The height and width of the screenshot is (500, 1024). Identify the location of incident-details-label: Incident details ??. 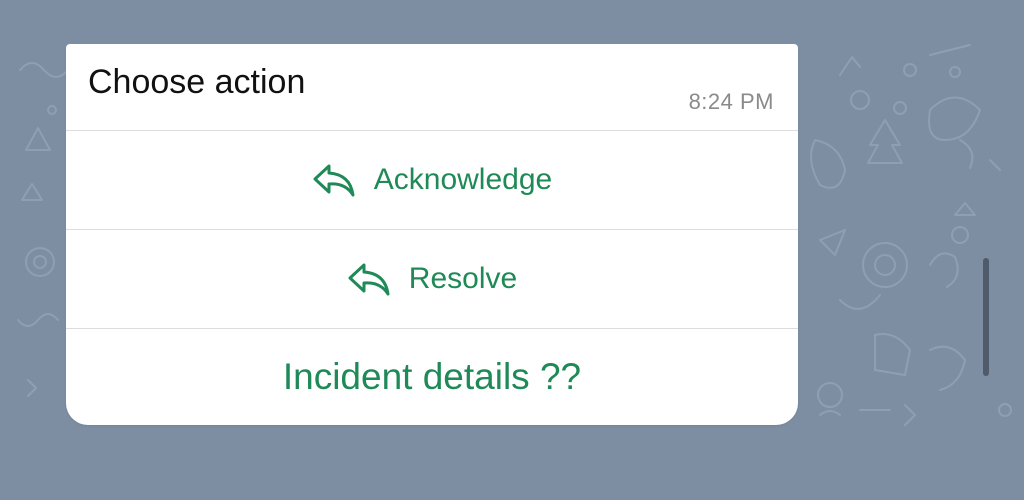
(432, 376).